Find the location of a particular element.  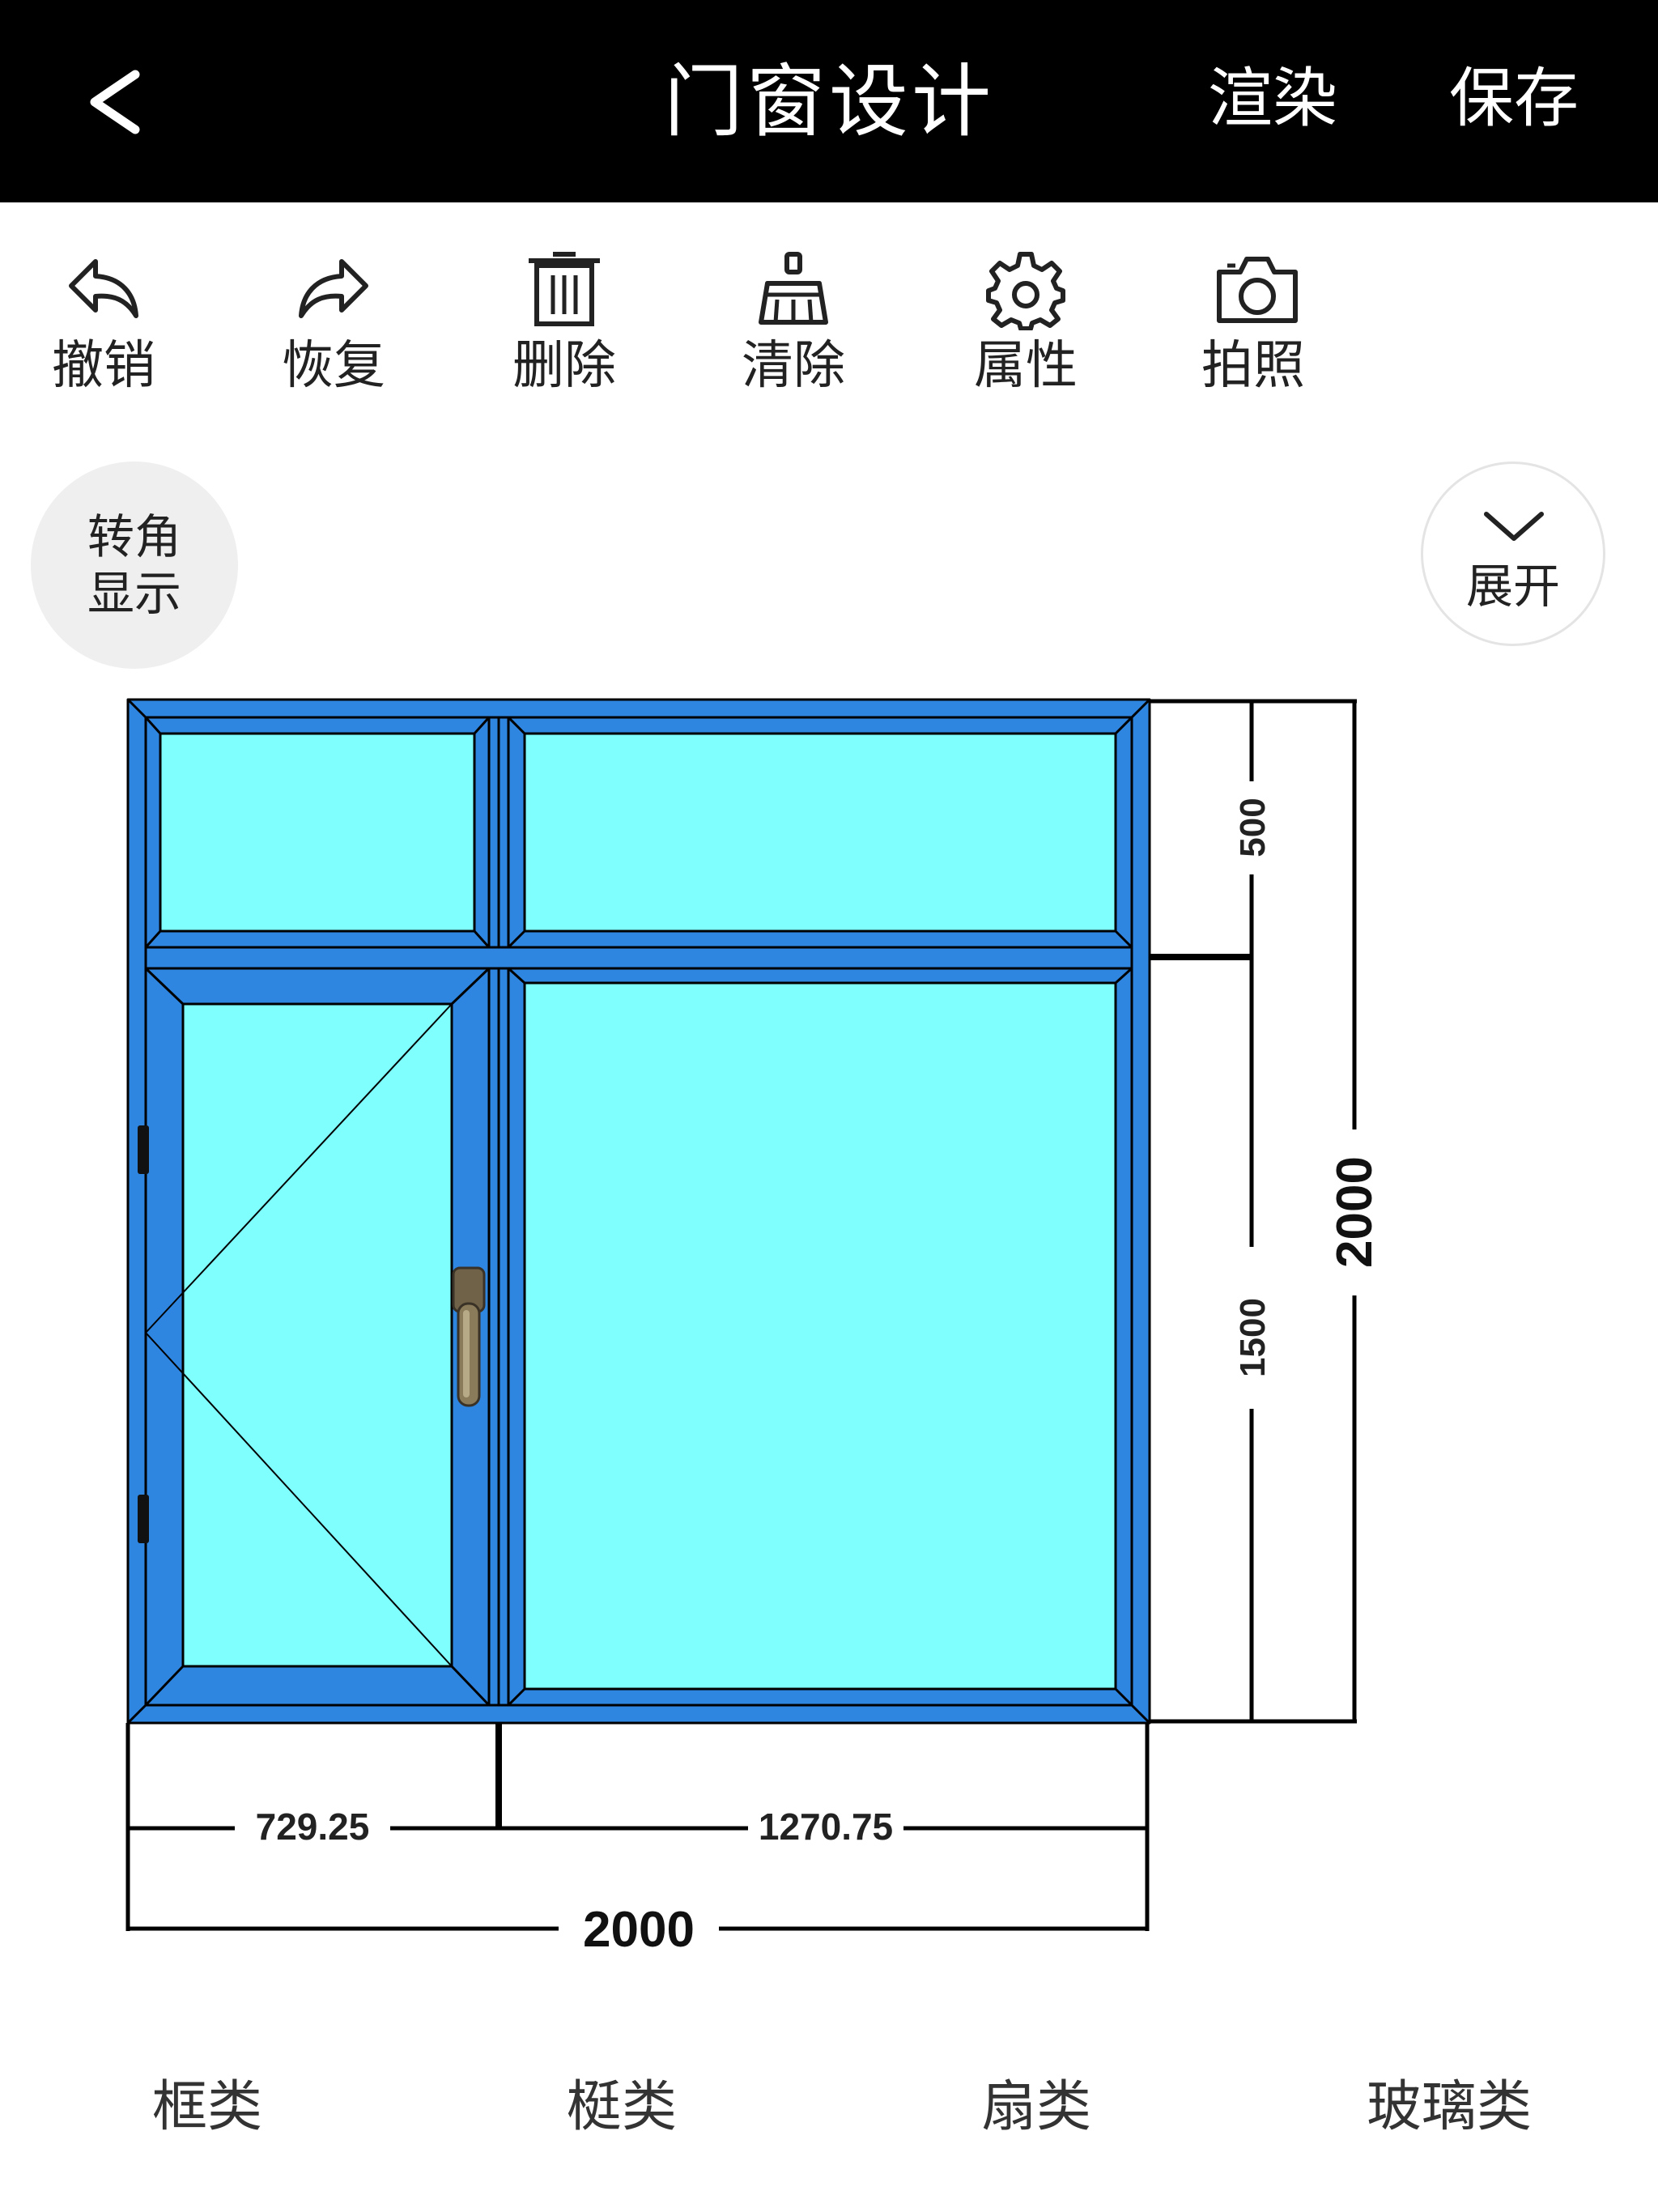

tab-frame: 框类 is located at coordinates (207, 2108).